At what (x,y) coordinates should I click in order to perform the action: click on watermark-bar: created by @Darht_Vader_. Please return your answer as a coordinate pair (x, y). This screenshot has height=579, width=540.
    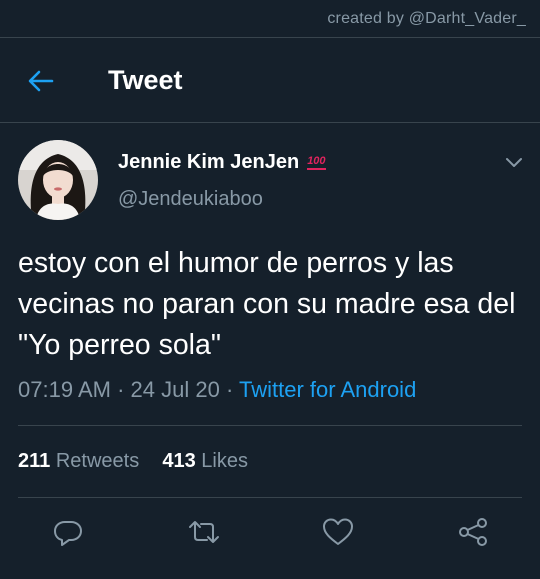
    Looking at the image, I should click on (270, 19).